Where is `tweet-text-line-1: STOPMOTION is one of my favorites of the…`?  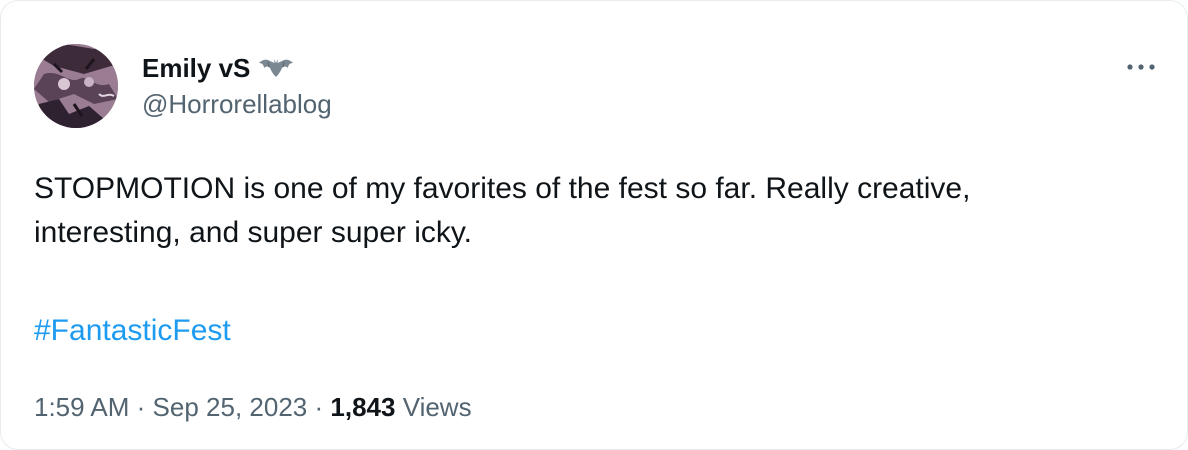 tweet-text-line-1: STOPMOTION is one of my favorites of the… is located at coordinates (502, 188).